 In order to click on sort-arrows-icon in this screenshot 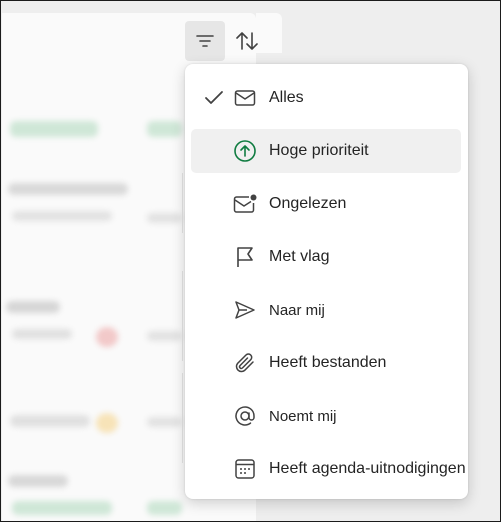, I will do `click(247, 41)`.